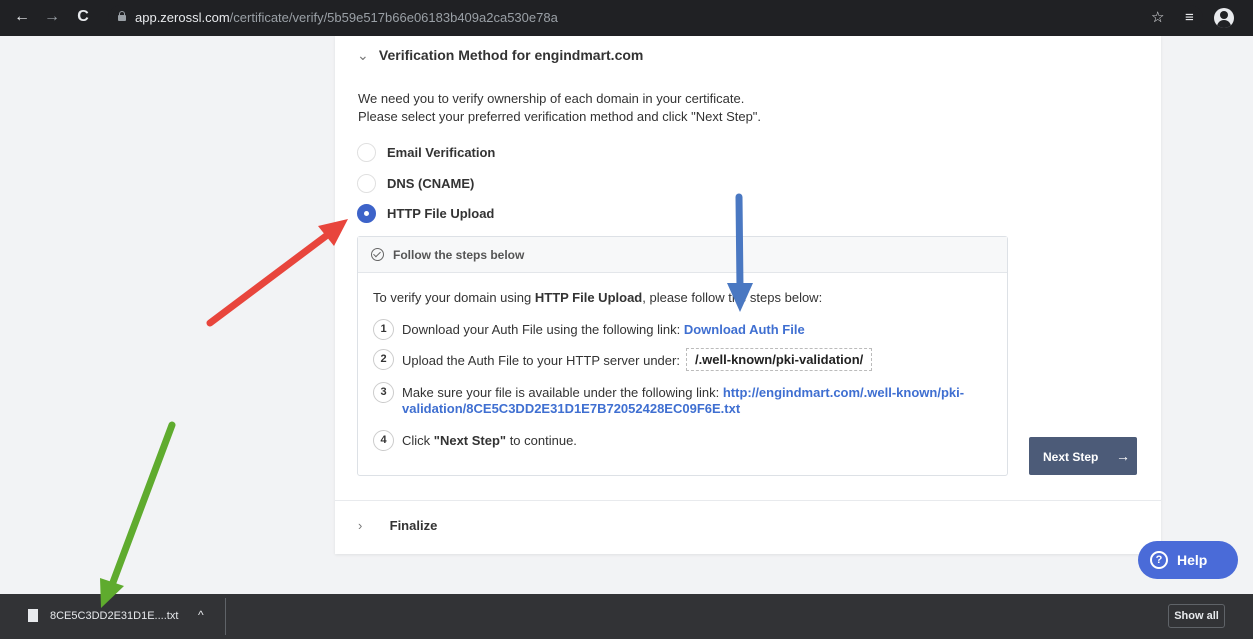 The image size is (1253, 639). I want to click on check-circle-icon, so click(377, 254).